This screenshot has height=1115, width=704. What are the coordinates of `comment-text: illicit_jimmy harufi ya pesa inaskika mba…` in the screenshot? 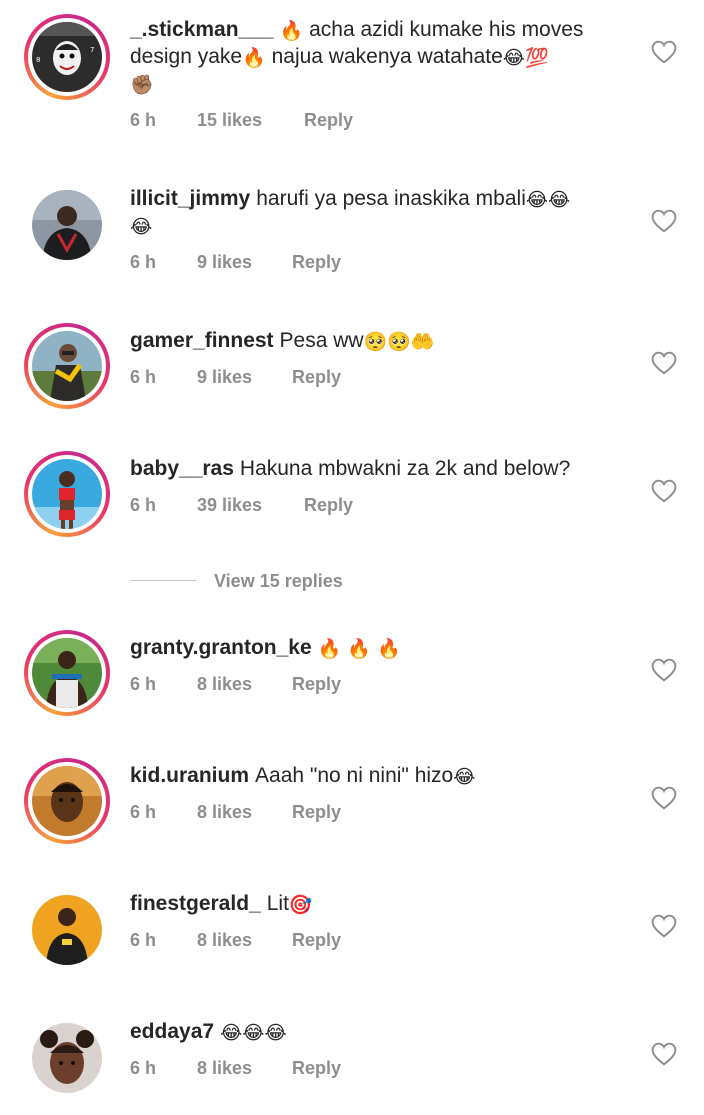 It's located at (370, 212).